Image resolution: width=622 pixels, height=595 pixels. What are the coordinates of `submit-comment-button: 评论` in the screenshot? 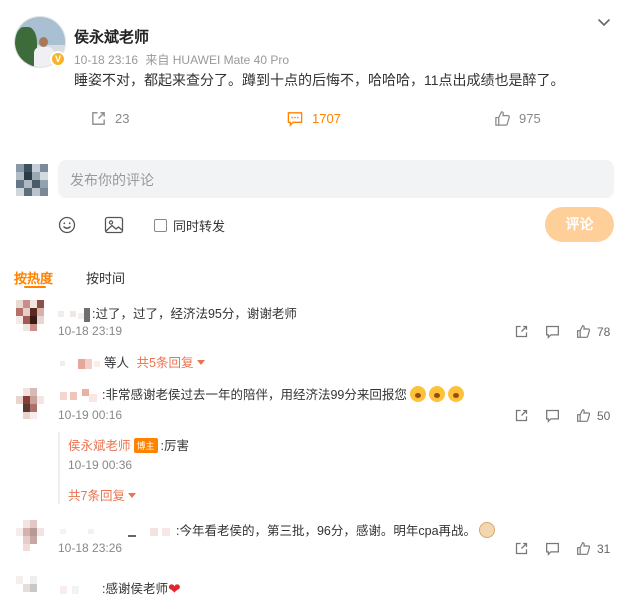 It's located at (579, 224).